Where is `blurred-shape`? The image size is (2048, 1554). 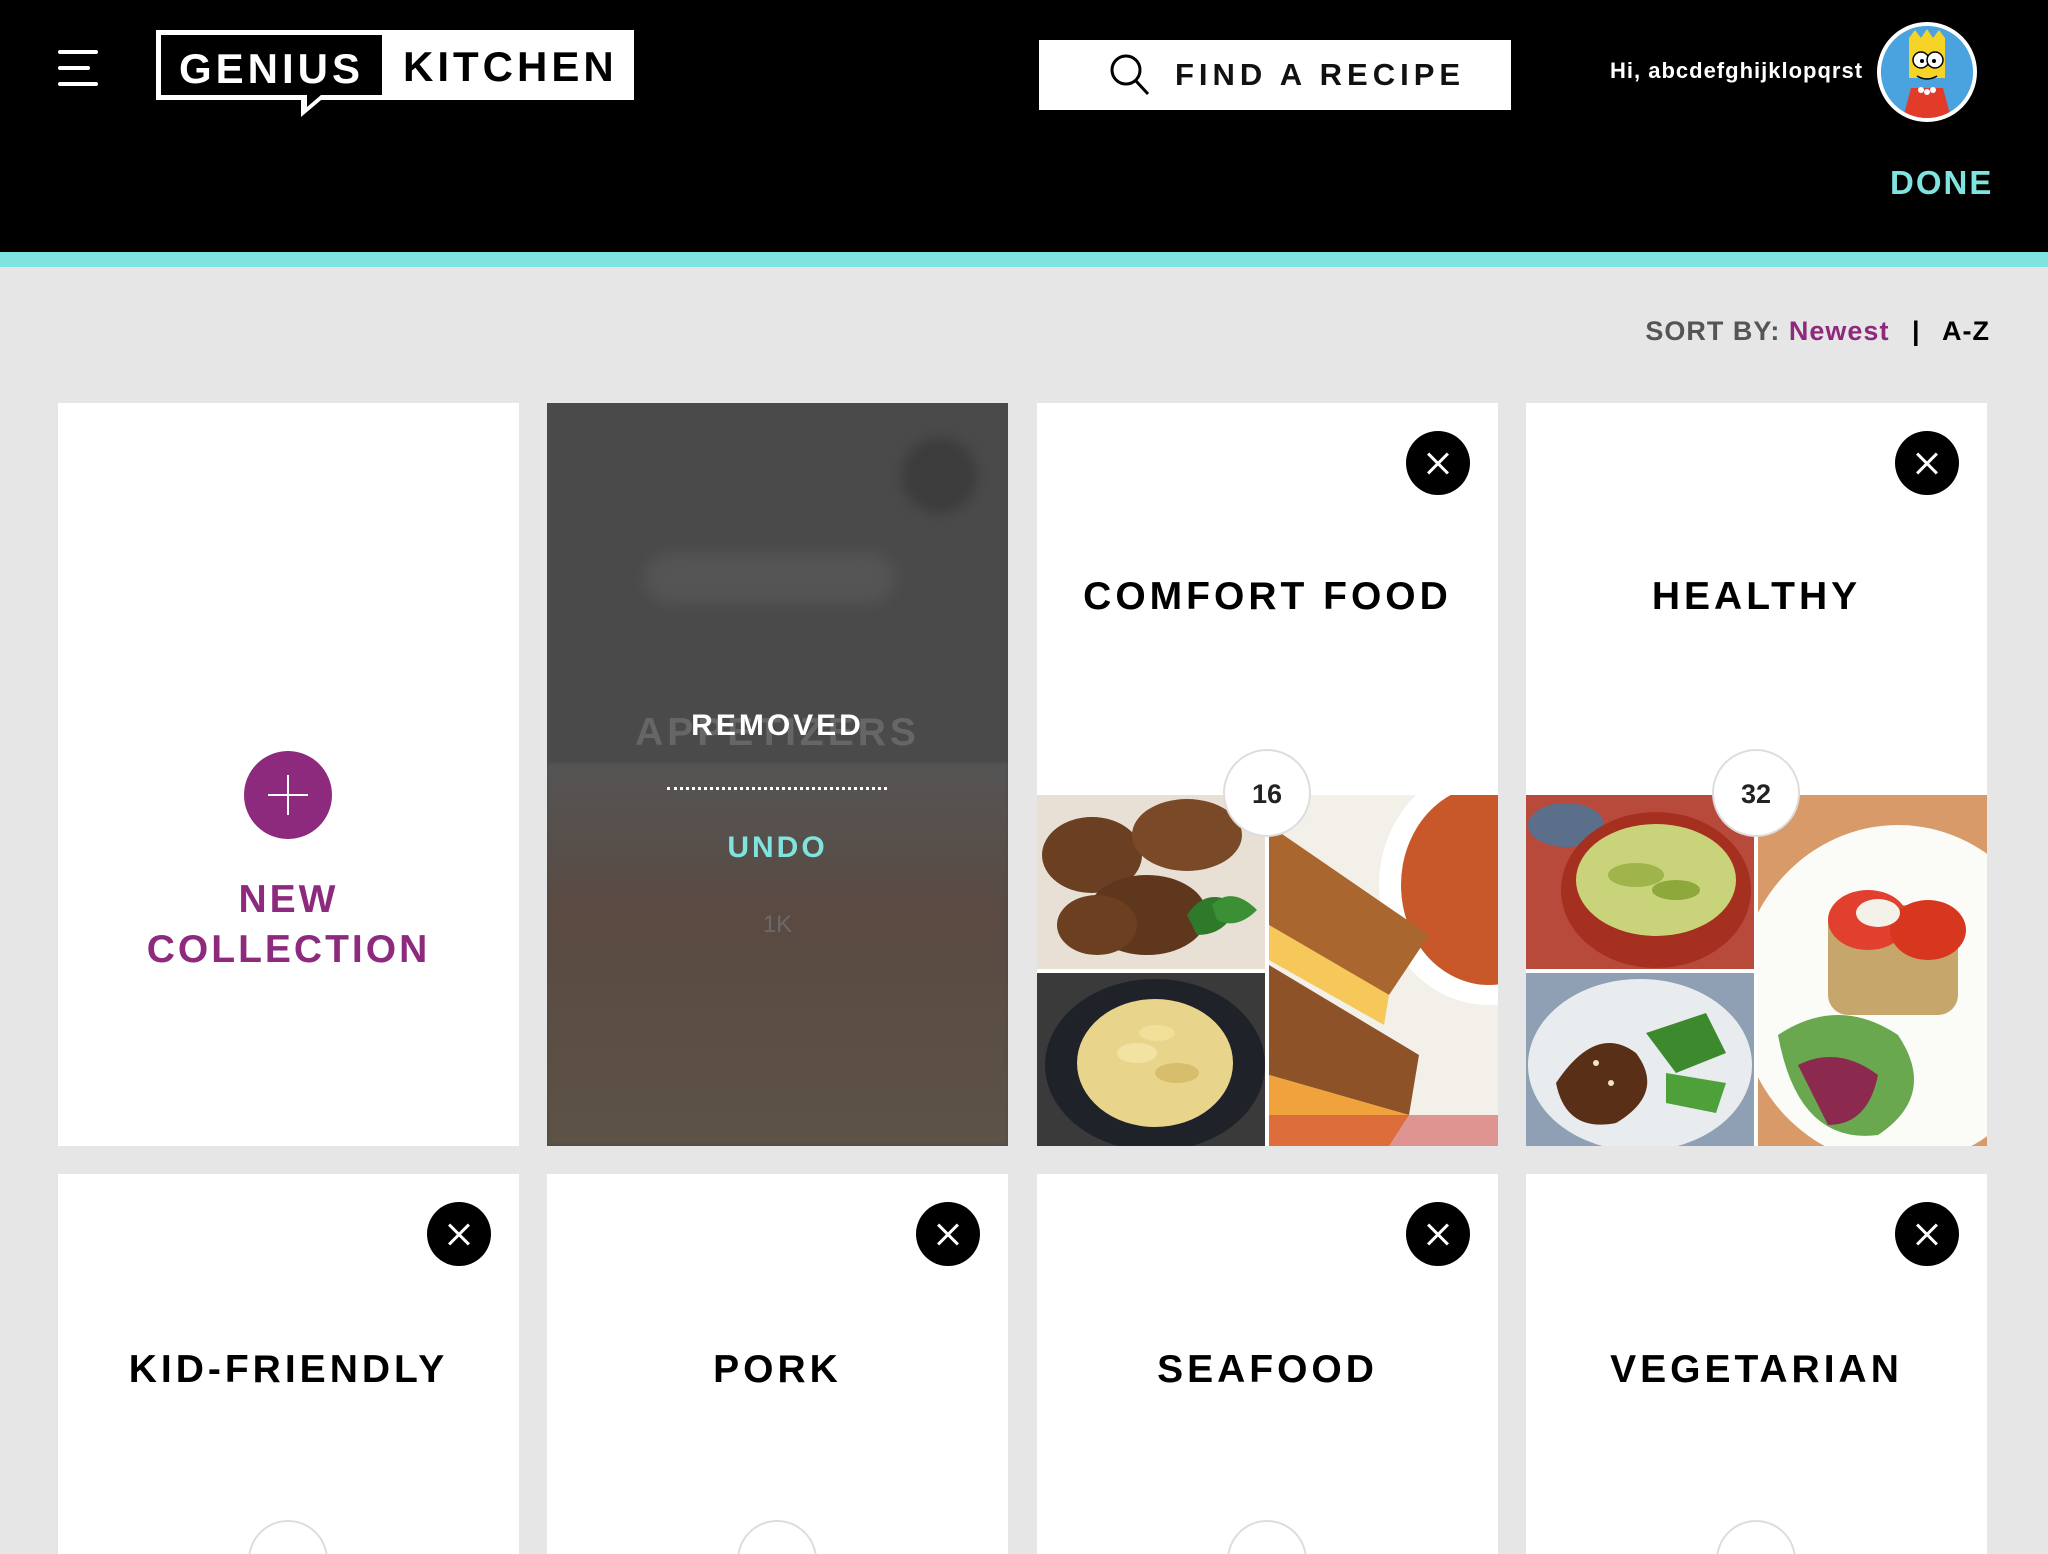
blurred-shape is located at coordinates (770, 578).